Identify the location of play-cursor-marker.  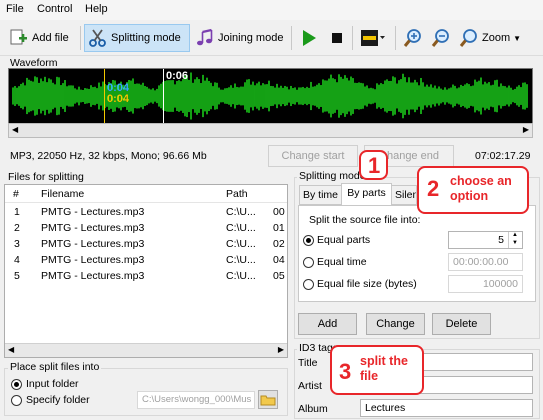
(163, 96).